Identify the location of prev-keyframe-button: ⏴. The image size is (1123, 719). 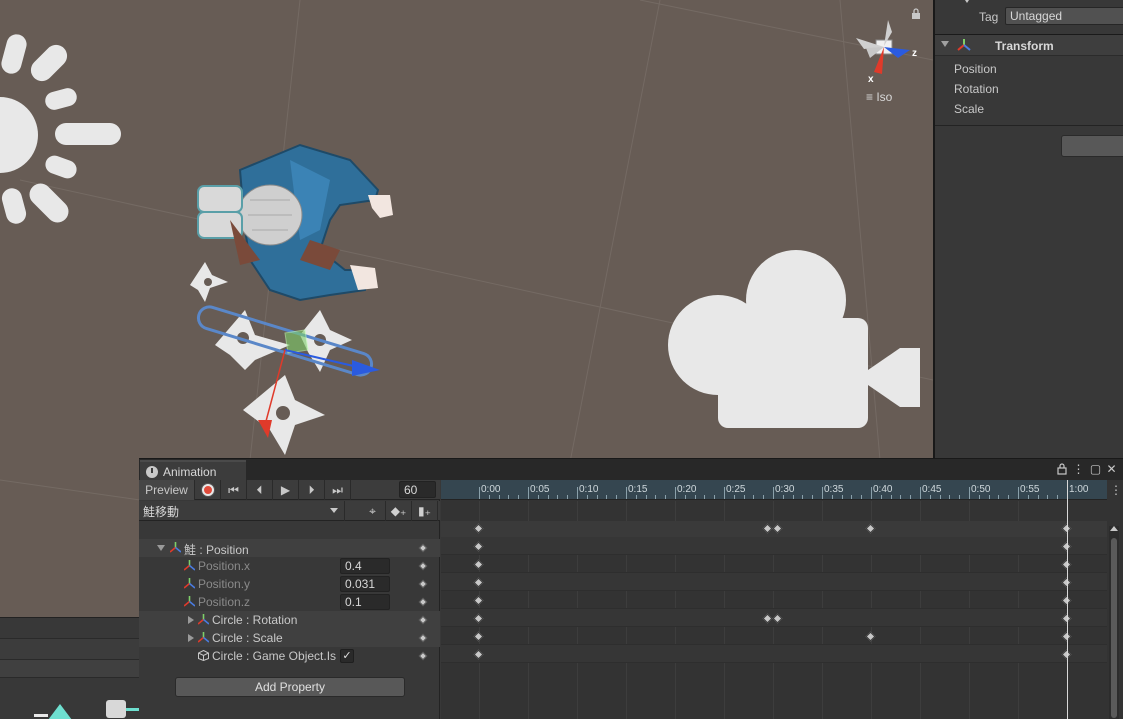
(260, 490).